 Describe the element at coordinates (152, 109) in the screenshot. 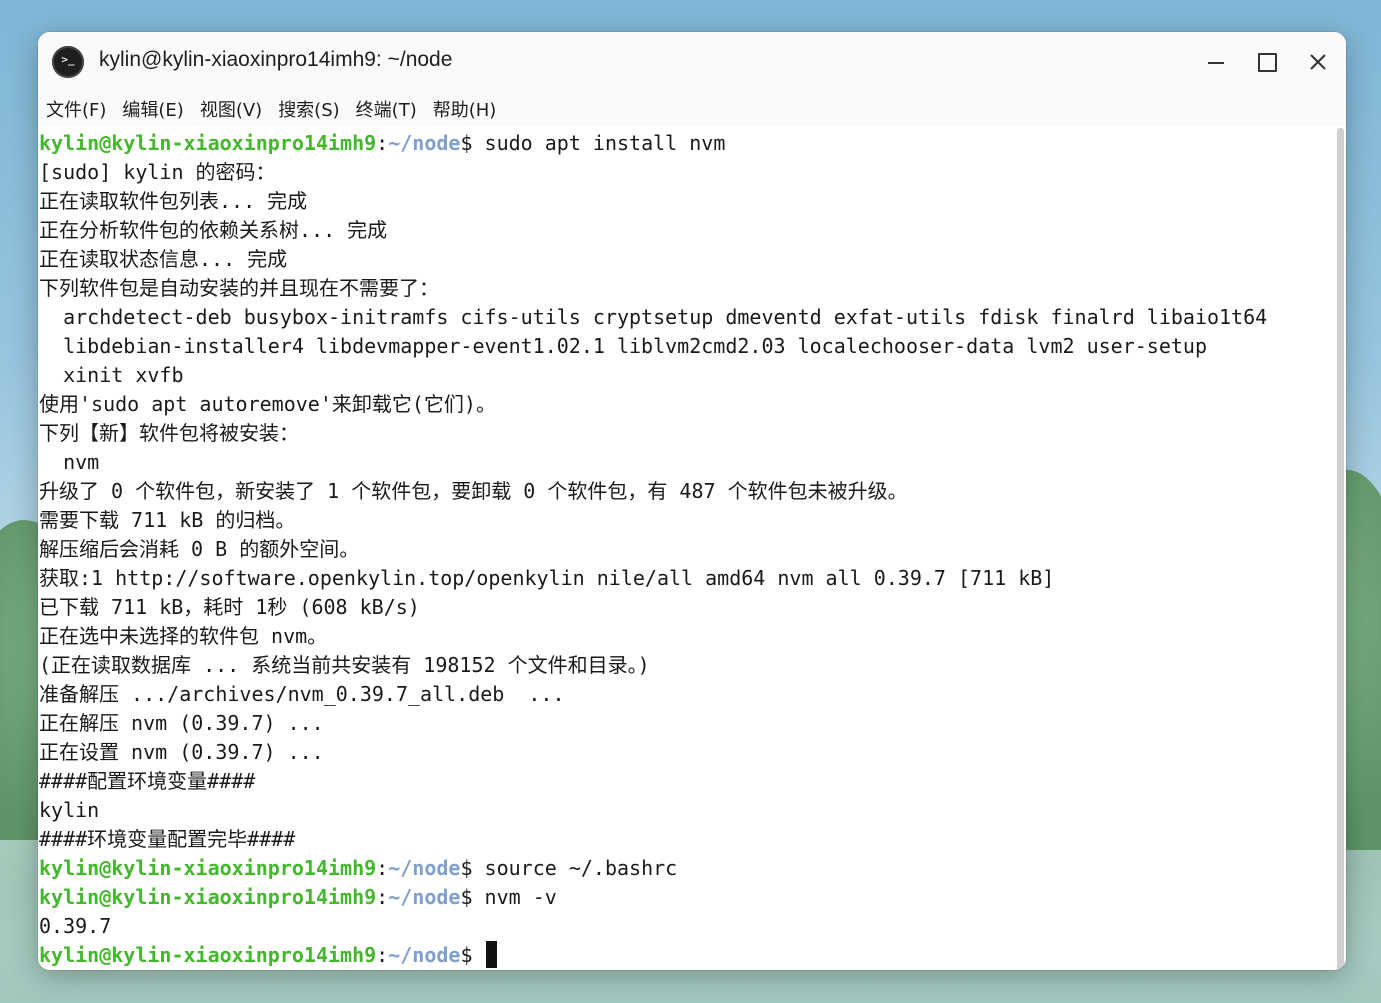

I see `menu-edit: 编辑(E)` at that location.